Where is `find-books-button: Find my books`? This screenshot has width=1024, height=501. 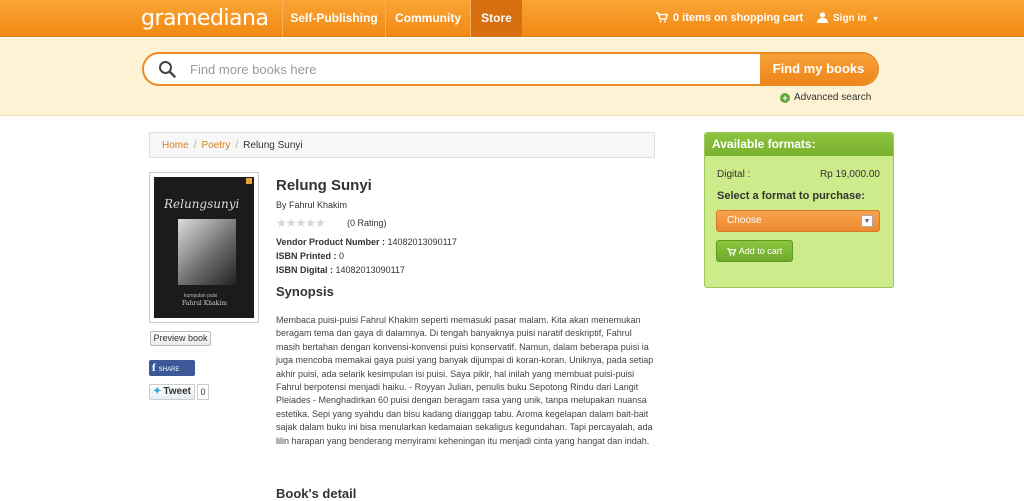 find-books-button: Find my books is located at coordinates (818, 69).